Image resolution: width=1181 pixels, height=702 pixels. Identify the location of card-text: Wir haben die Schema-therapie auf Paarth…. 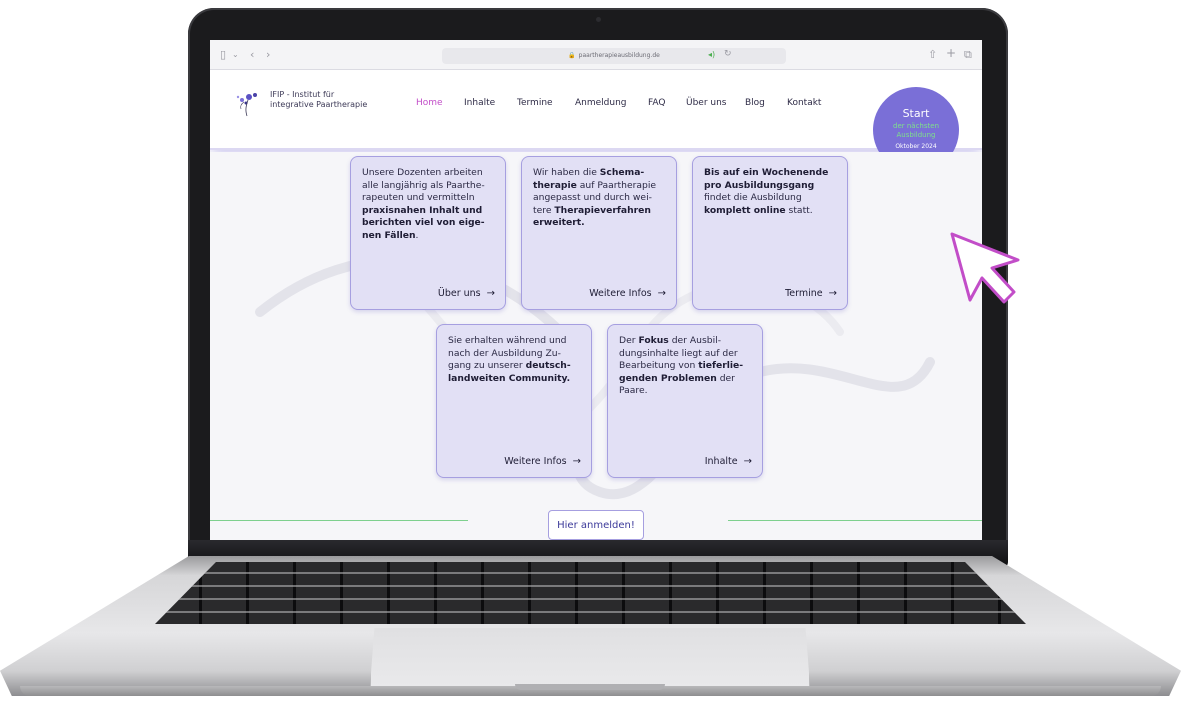
(595, 198).